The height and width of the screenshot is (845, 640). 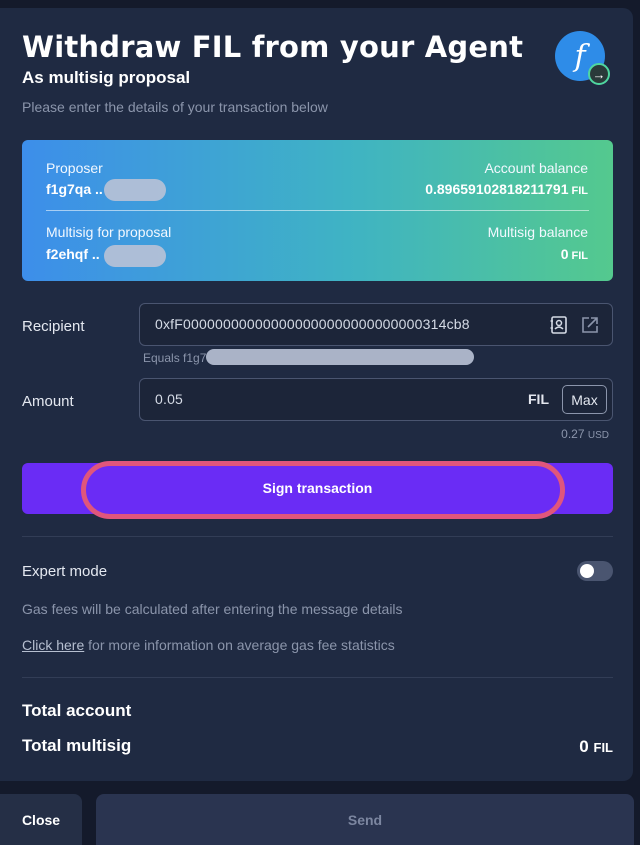 What do you see at coordinates (559, 325) in the screenshot?
I see `address-book-icon` at bounding box center [559, 325].